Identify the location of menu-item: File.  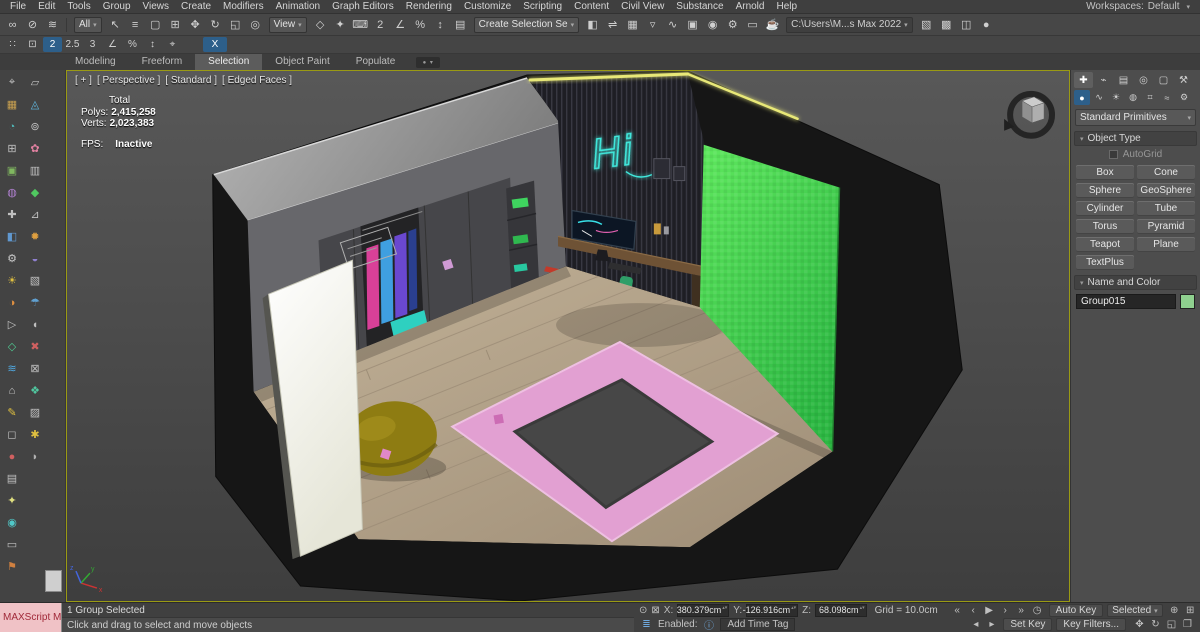
(18, 6).